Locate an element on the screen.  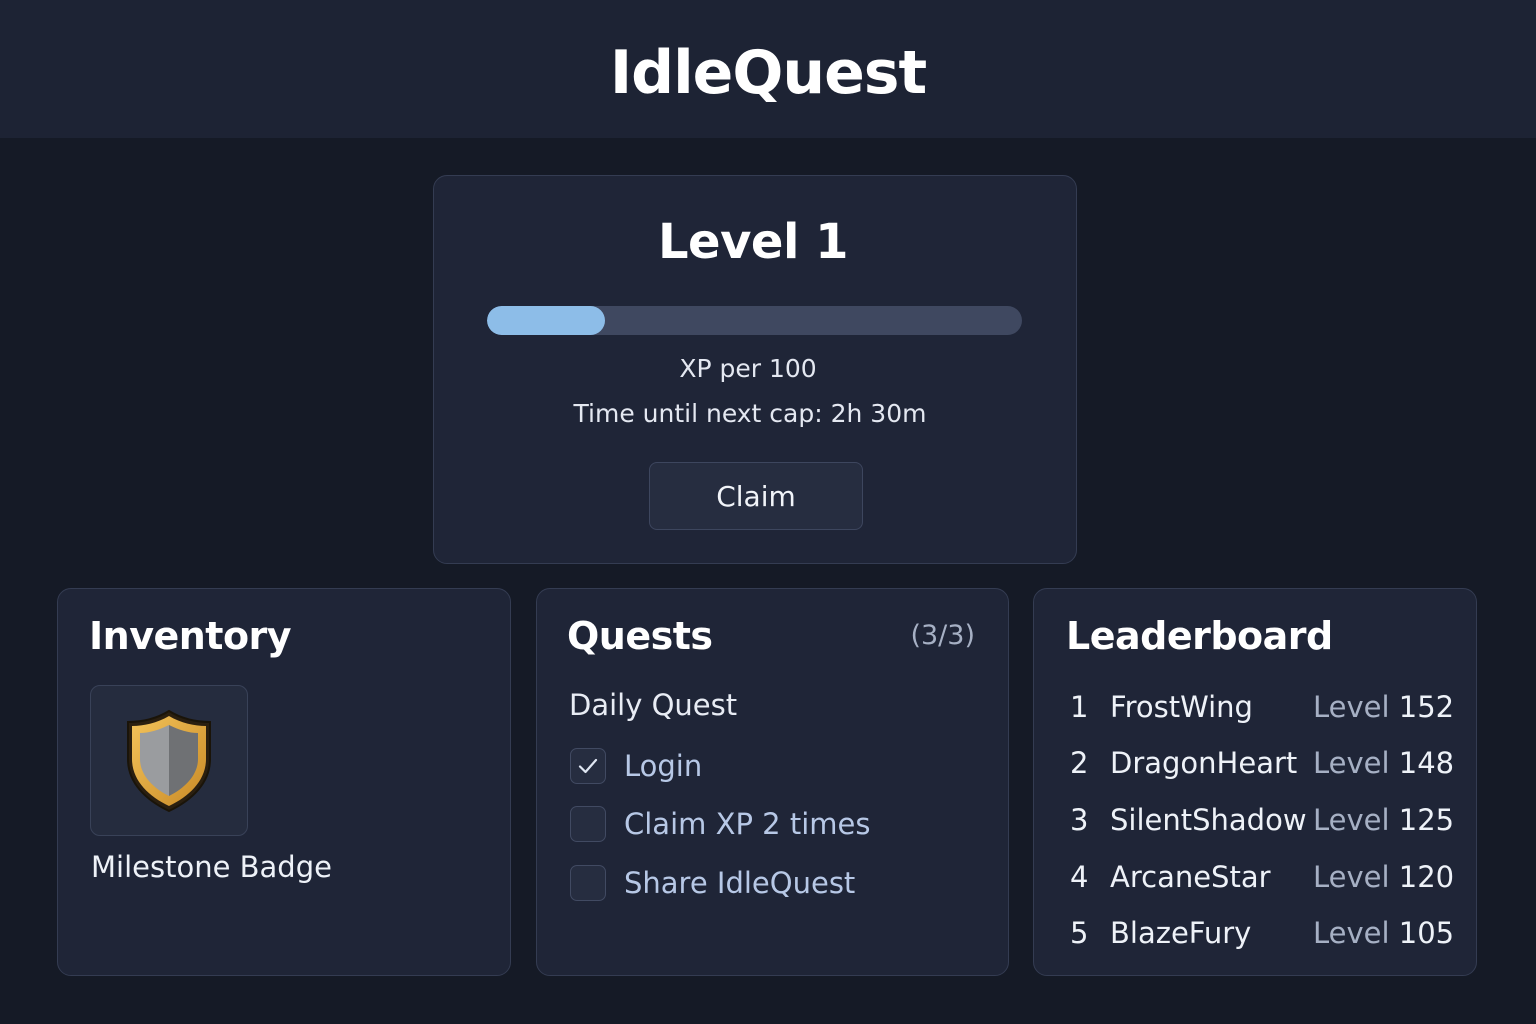
quest-label: Share IdleQuest is located at coordinates (740, 882).